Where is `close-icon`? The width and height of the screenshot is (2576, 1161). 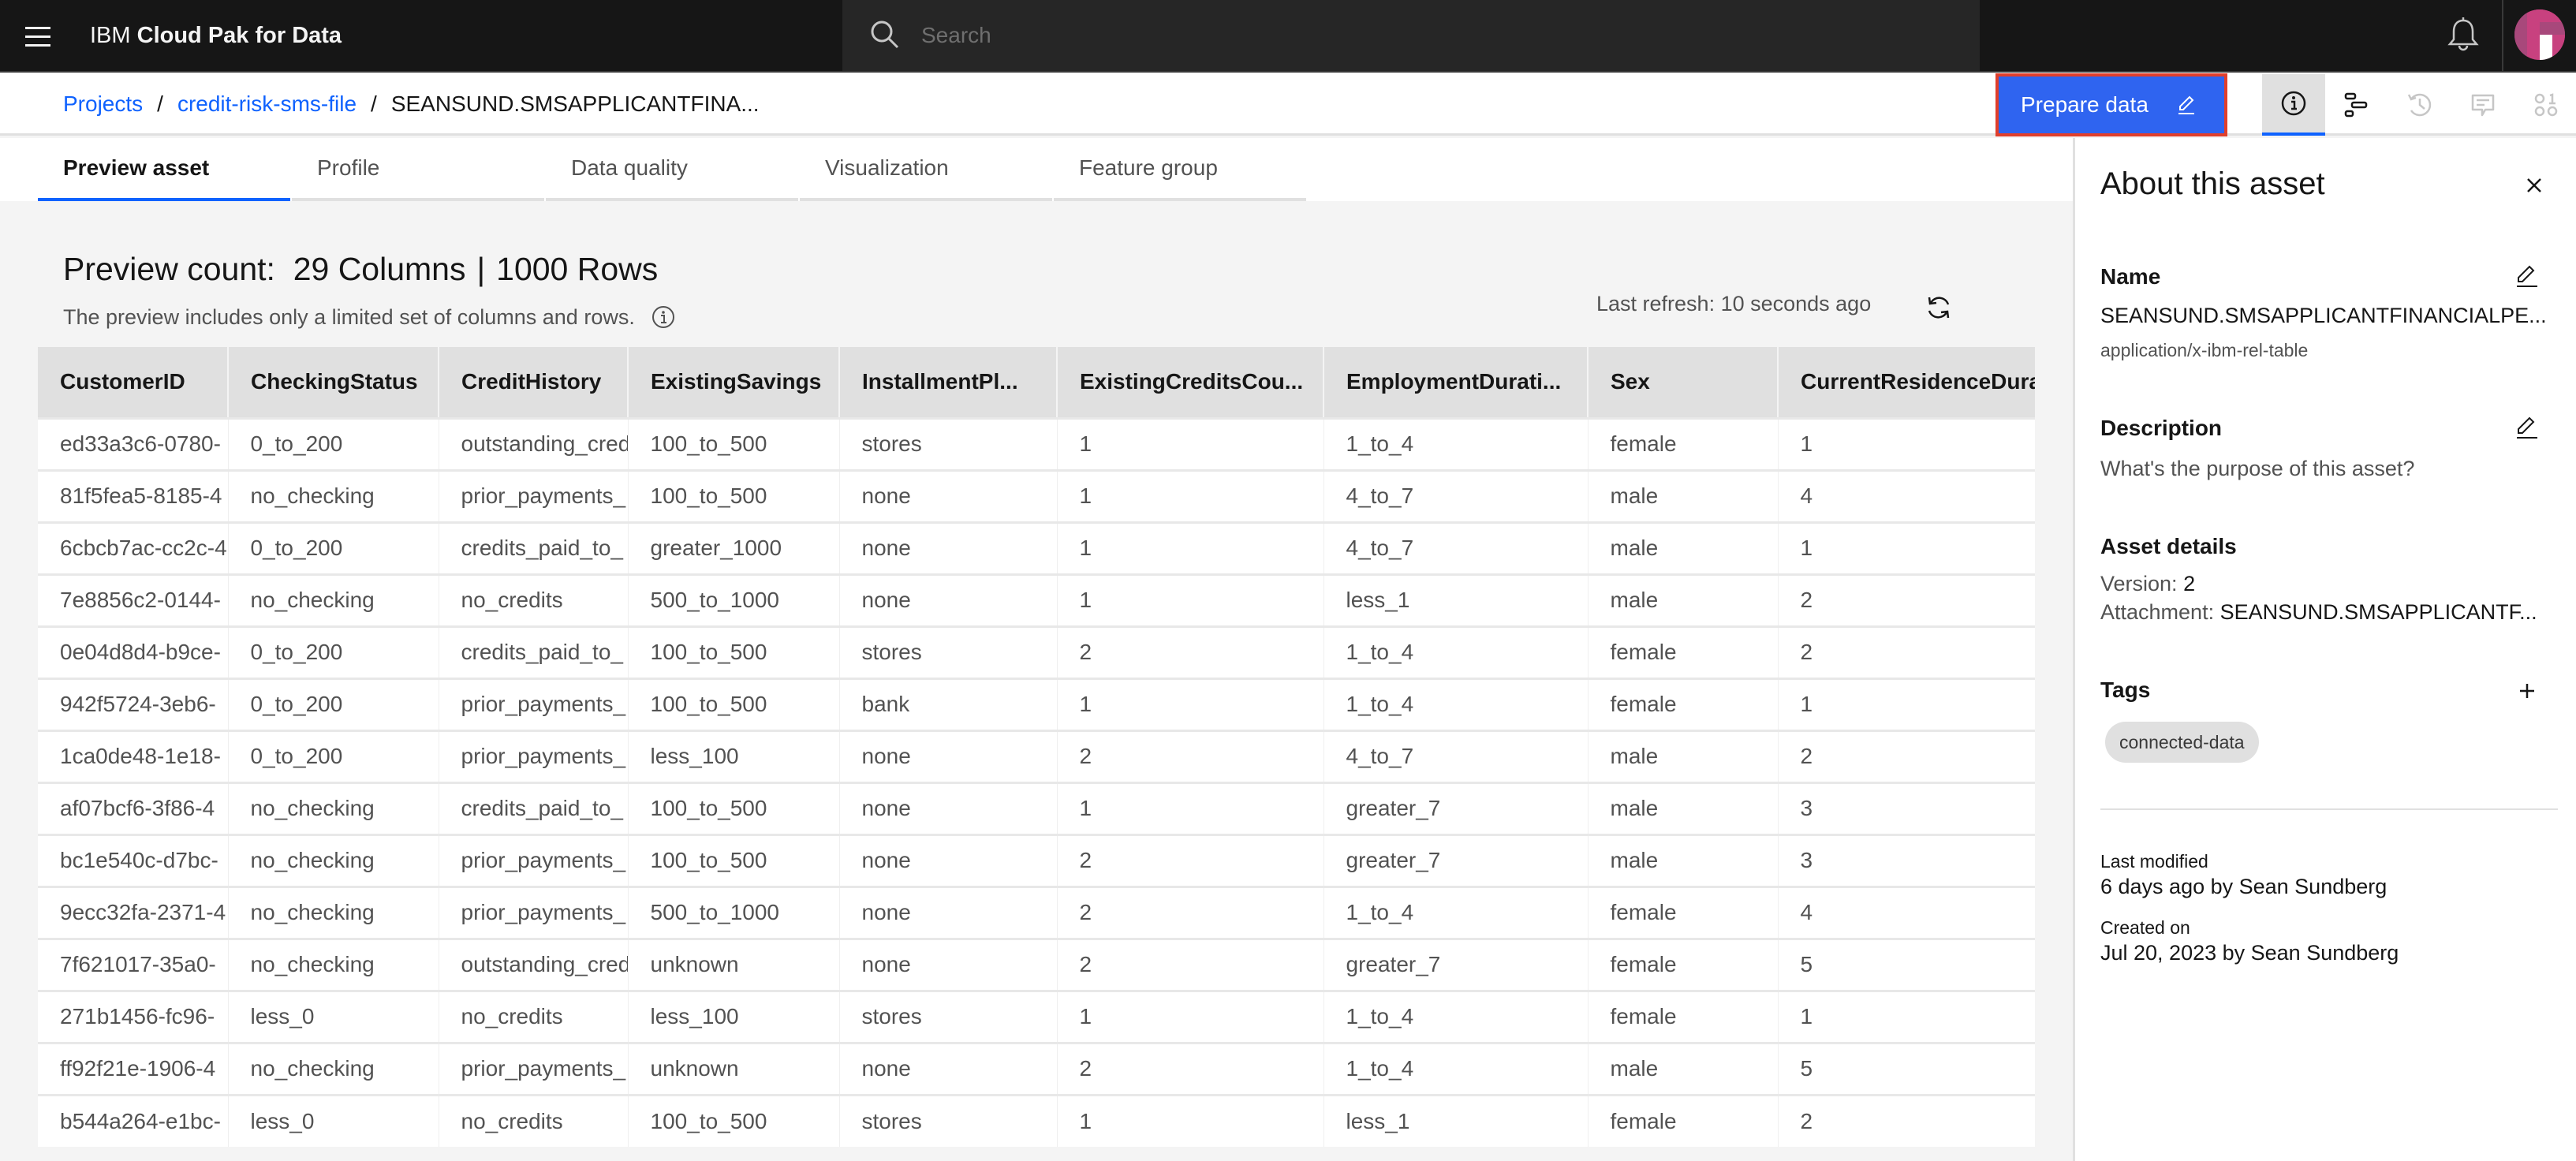 close-icon is located at coordinates (2534, 185).